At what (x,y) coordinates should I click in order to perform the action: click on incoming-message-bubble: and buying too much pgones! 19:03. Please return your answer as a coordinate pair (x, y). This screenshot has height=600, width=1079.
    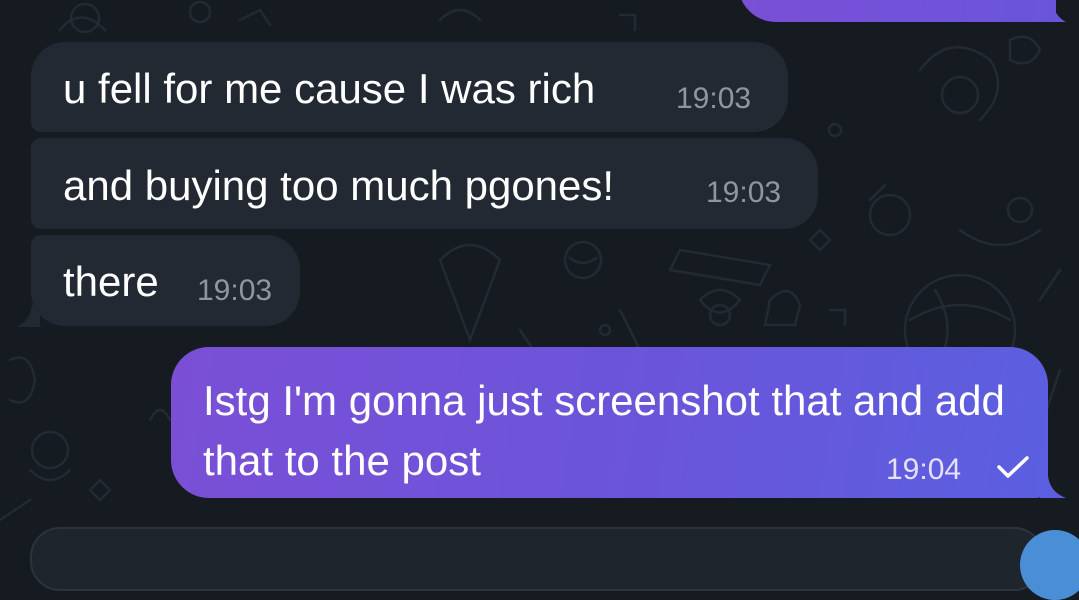
    Looking at the image, I should click on (424, 183).